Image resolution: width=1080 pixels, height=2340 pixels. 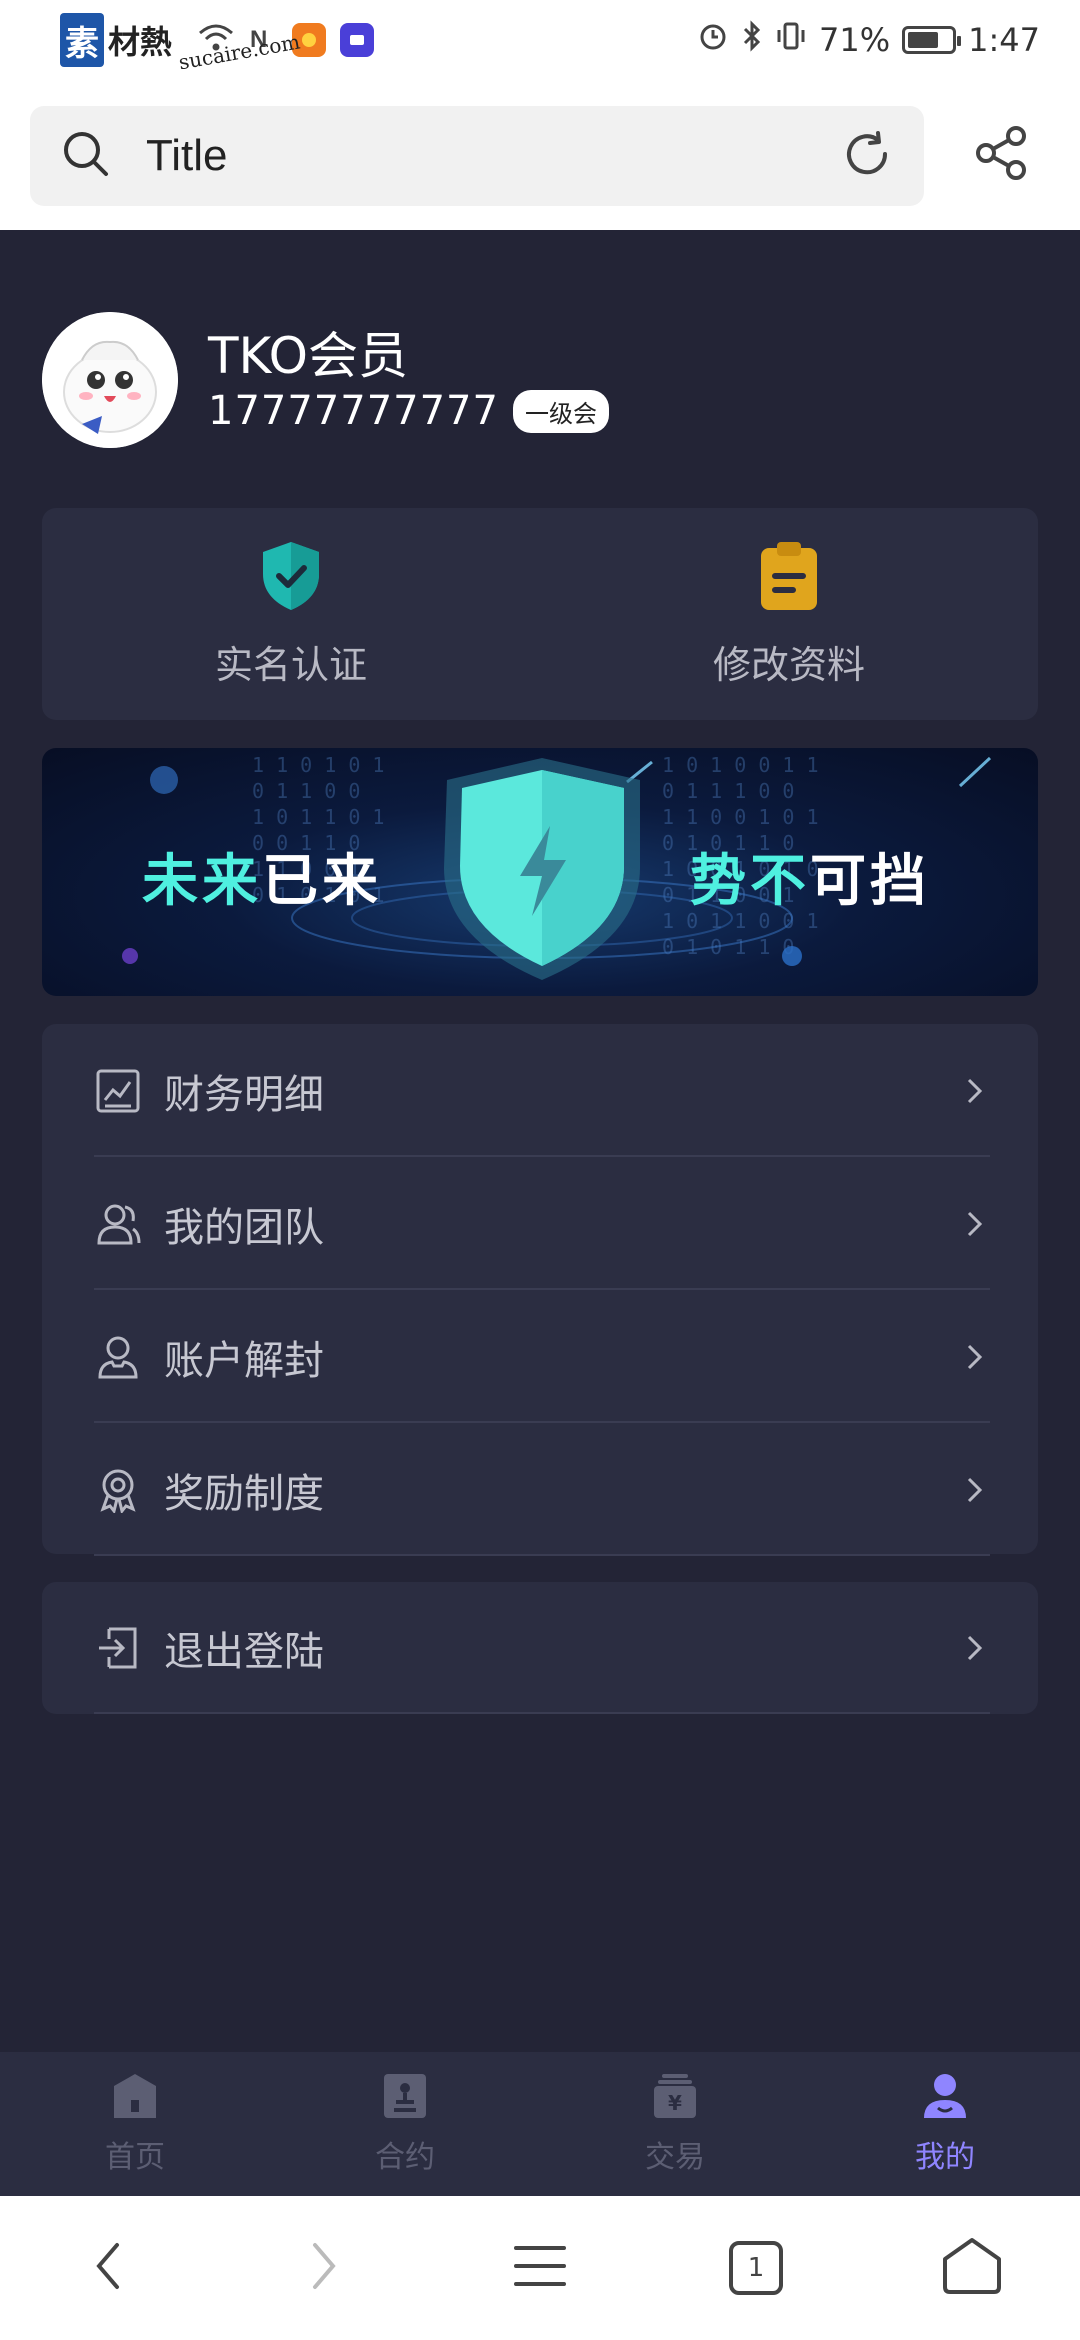 What do you see at coordinates (789, 578) in the screenshot?
I see `clipboard-icon` at bounding box center [789, 578].